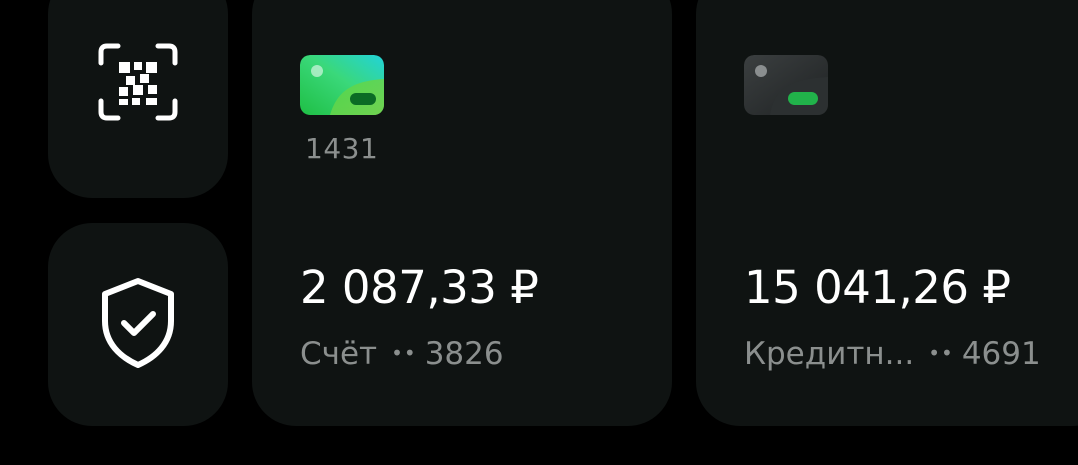 The image size is (1078, 465). What do you see at coordinates (342, 148) in the screenshot?
I see `card-last-digits: 1431` at bounding box center [342, 148].